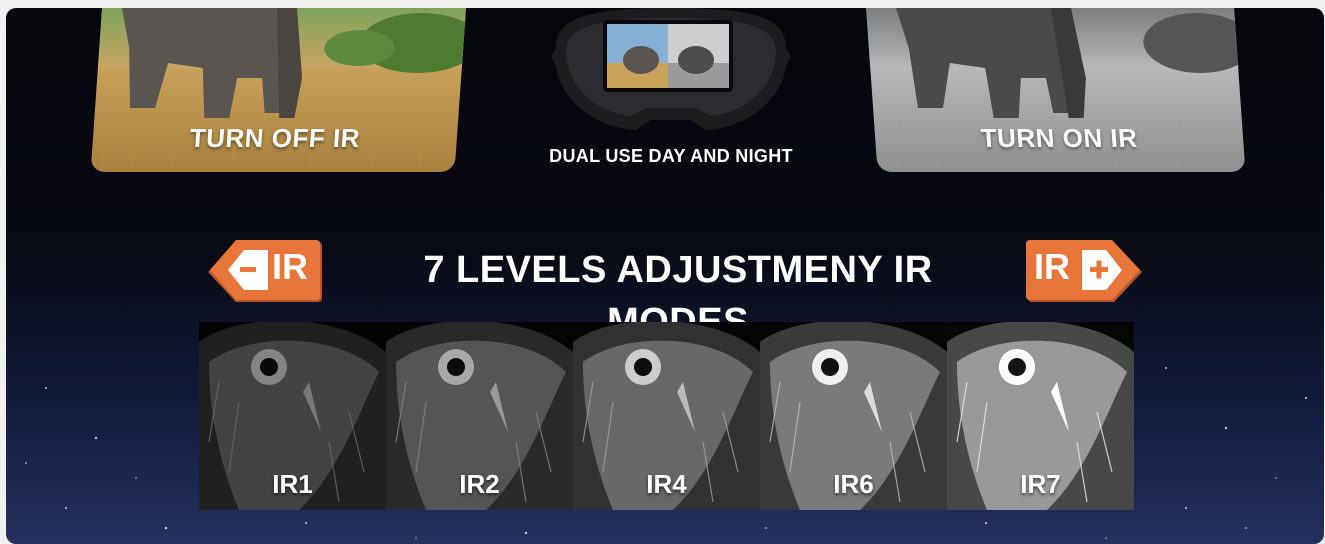  I want to click on owl-sample-ir2: IR2, so click(479, 416).